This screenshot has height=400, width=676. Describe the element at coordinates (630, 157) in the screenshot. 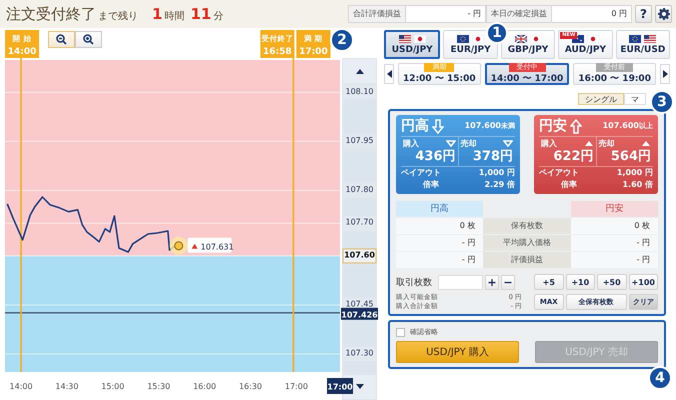

I see `price-value: 564円` at that location.